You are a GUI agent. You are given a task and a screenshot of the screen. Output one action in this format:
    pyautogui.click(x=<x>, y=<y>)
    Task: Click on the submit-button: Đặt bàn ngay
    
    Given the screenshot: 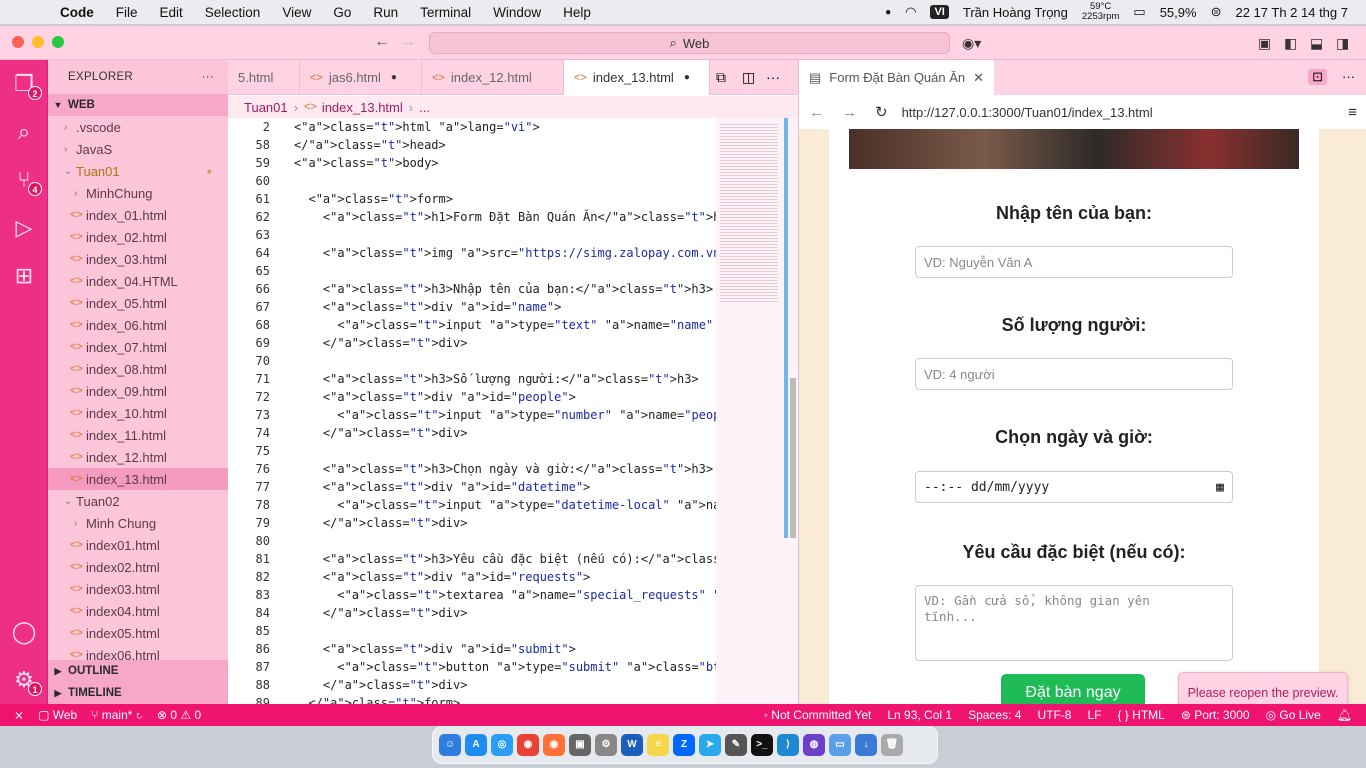 What is the action you would take?
    pyautogui.click(x=1073, y=689)
    